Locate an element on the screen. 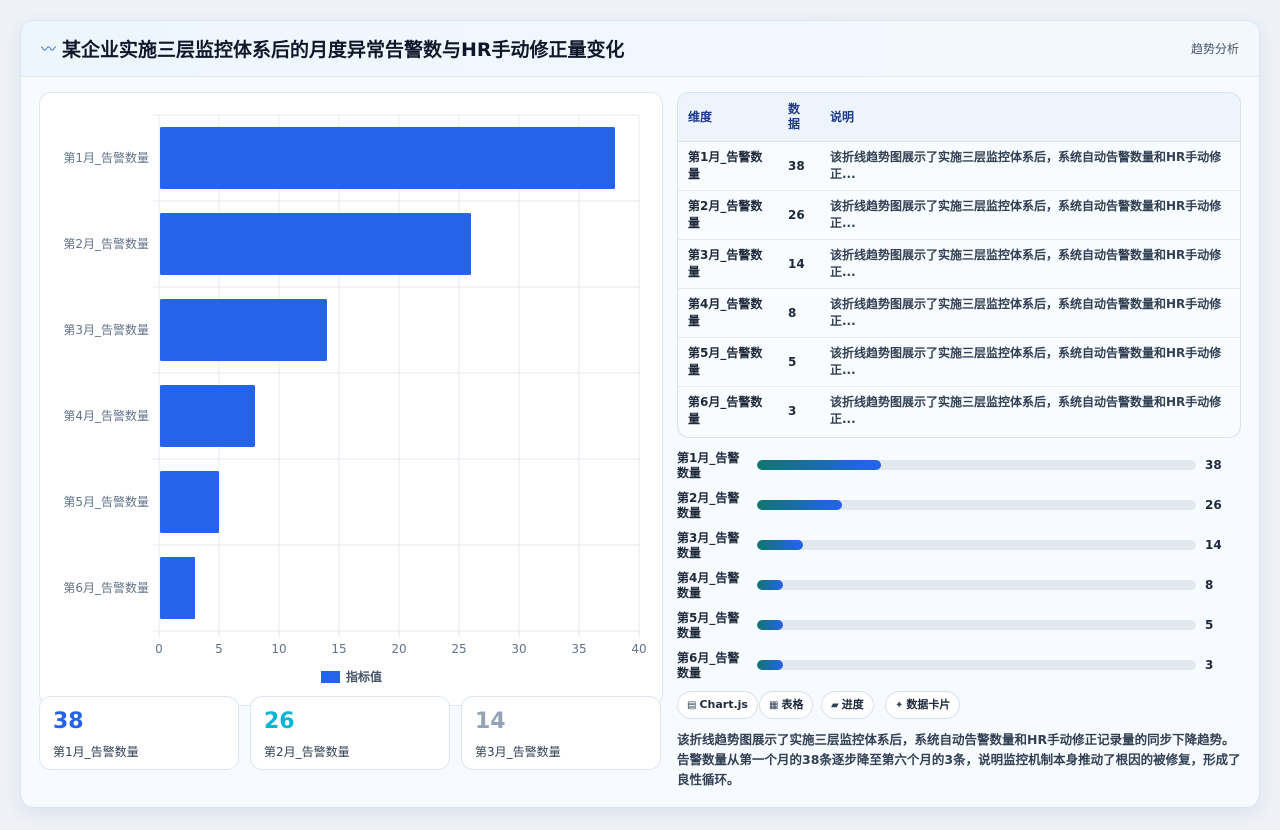 This screenshot has width=1280, height=830. chip-label: 进度 is located at coordinates (852, 704).